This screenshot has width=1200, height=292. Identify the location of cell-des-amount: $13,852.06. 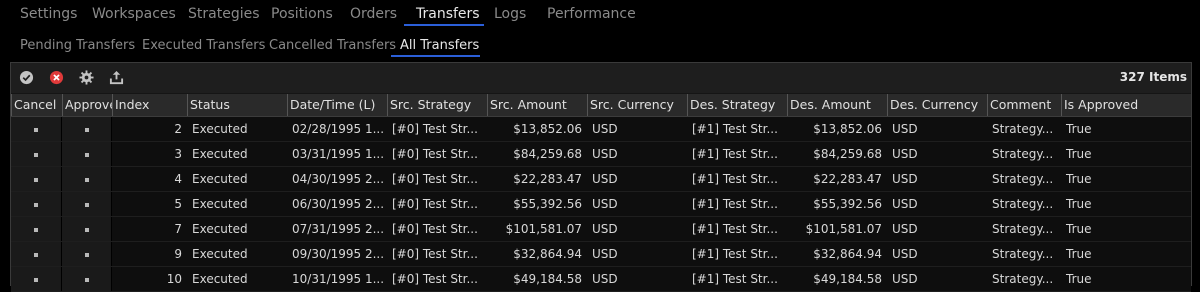
(847, 129).